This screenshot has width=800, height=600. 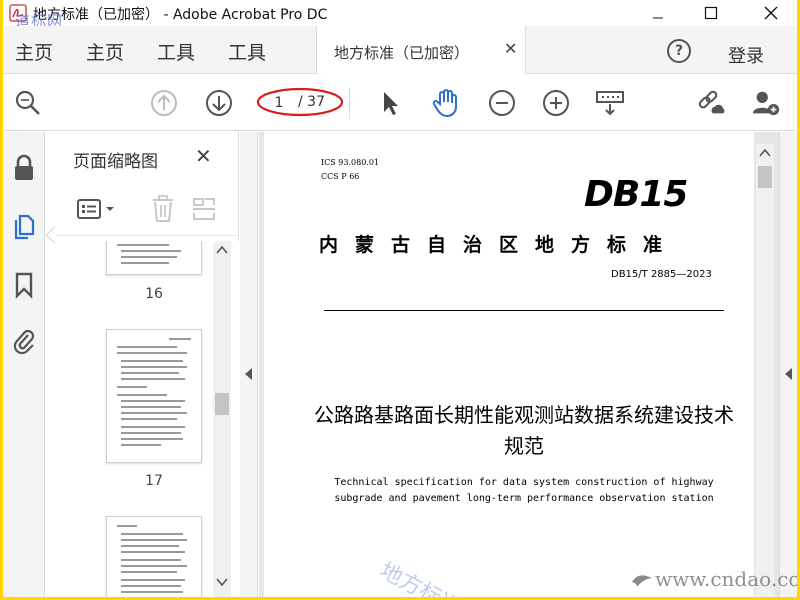 I want to click on right-panel-toggle, so click(x=788, y=364).